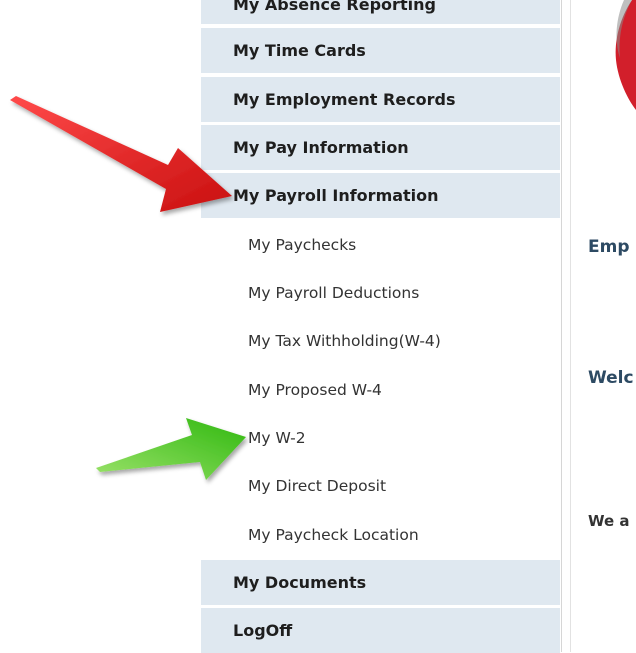  I want to click on menu-item-documents: My Documents, so click(380, 582).